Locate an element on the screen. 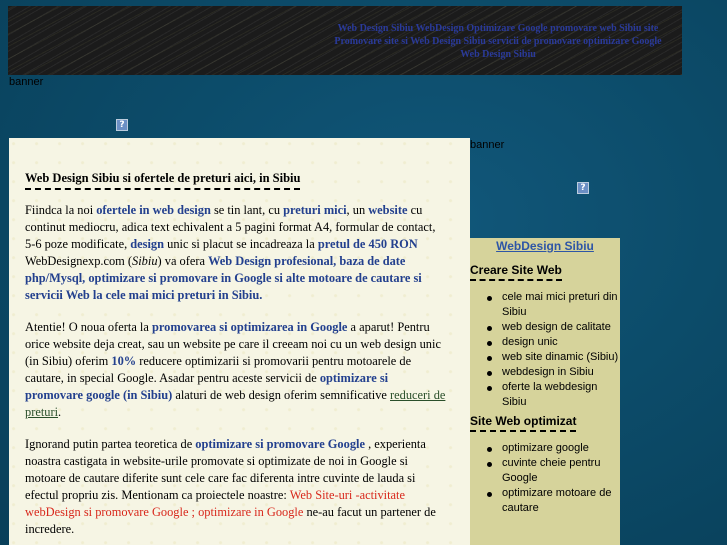 This screenshot has height=545, width=727. list-item: cuvinte cheie pentru Google is located at coordinates (553, 471).